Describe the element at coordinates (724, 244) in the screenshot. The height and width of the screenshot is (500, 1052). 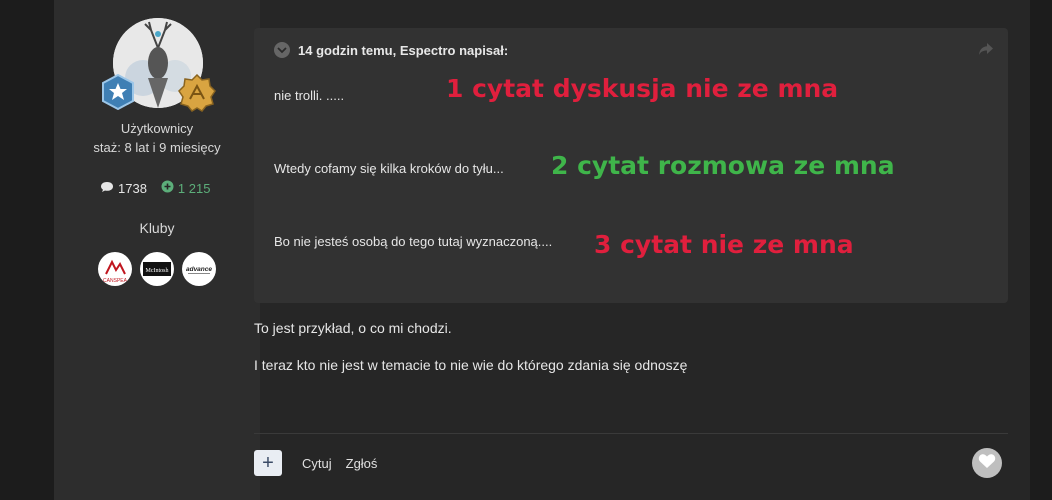
I see `annotation-3: 3 cytat nie ze mna` at that location.